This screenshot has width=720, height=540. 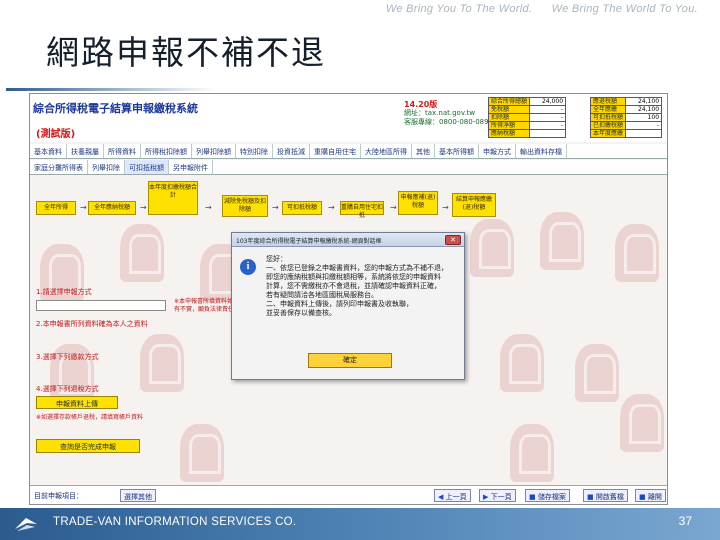 I want to click on prev-page-label: 上一頁, so click(x=456, y=497).